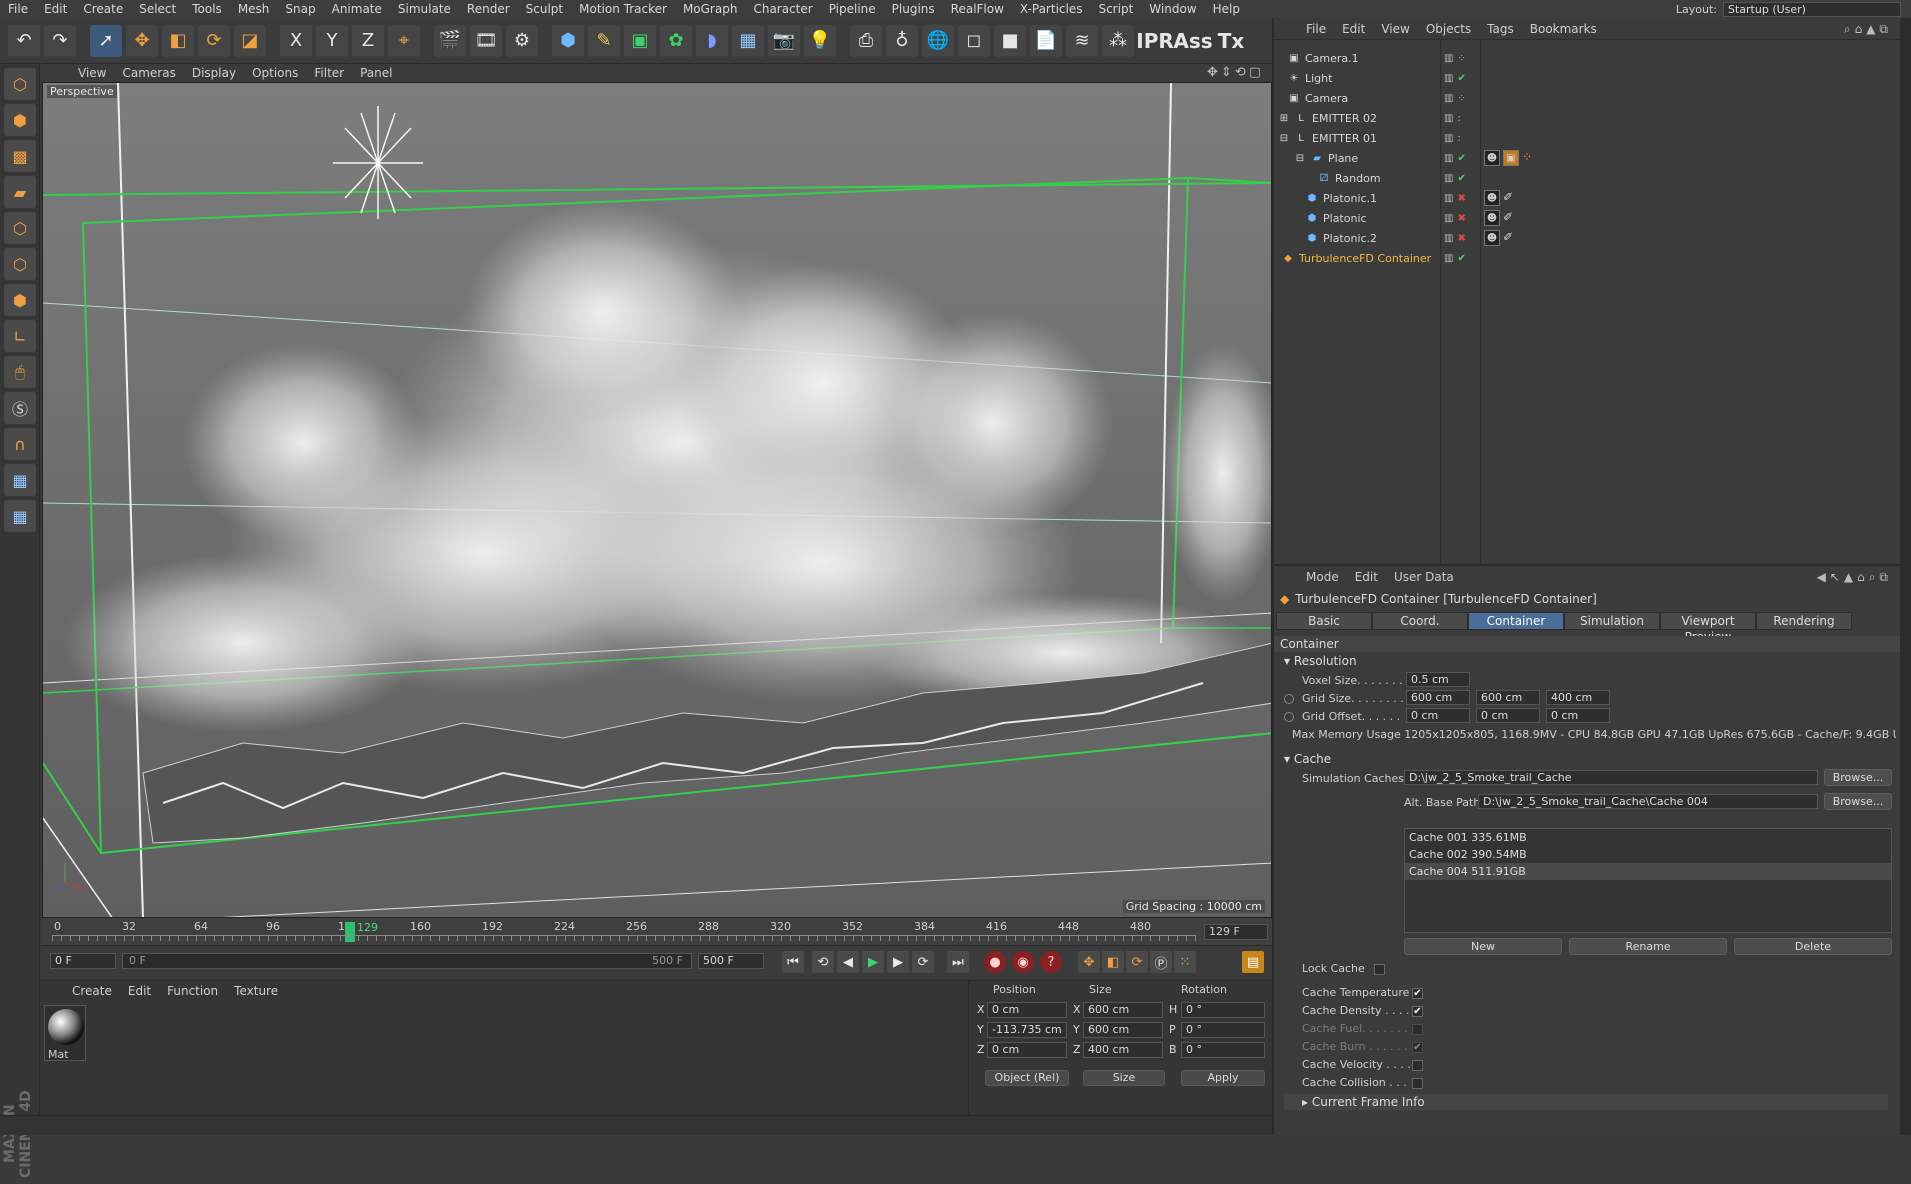  Describe the element at coordinates (640, 40) in the screenshot. I see `subdivision-button: ▣` at that location.